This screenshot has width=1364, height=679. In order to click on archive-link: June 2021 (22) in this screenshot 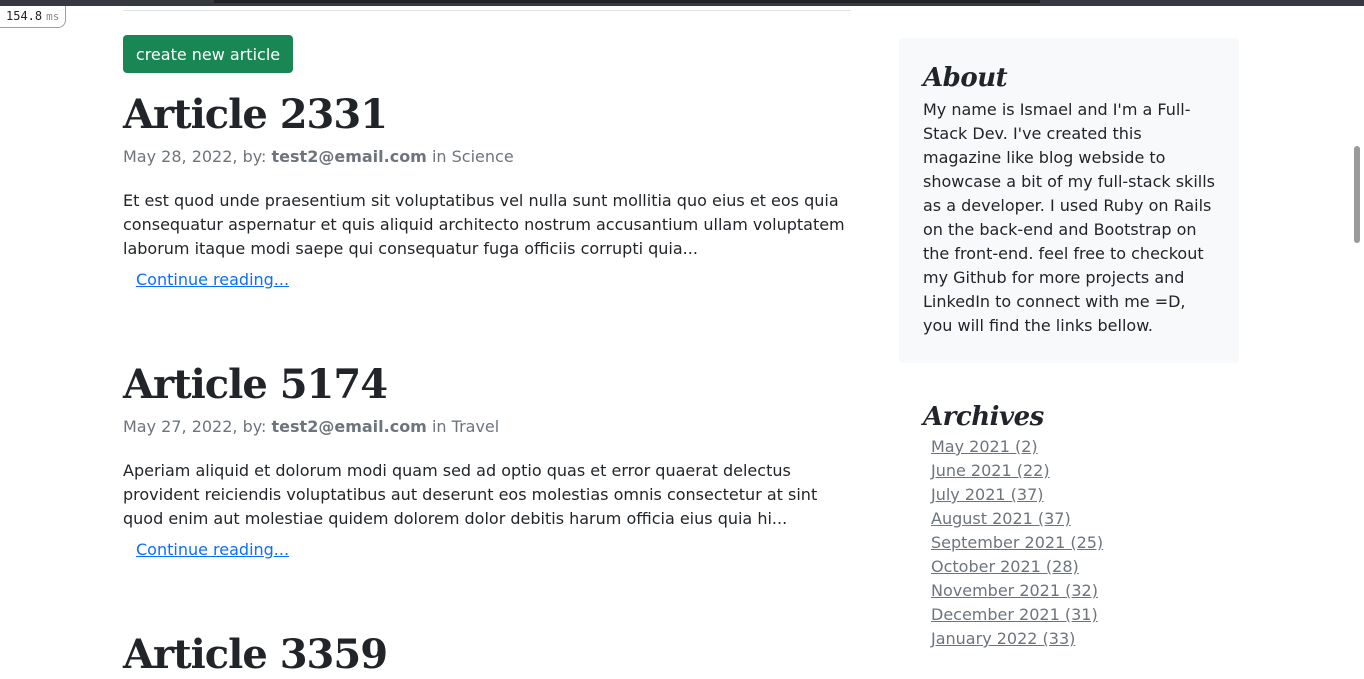, I will do `click(990, 470)`.